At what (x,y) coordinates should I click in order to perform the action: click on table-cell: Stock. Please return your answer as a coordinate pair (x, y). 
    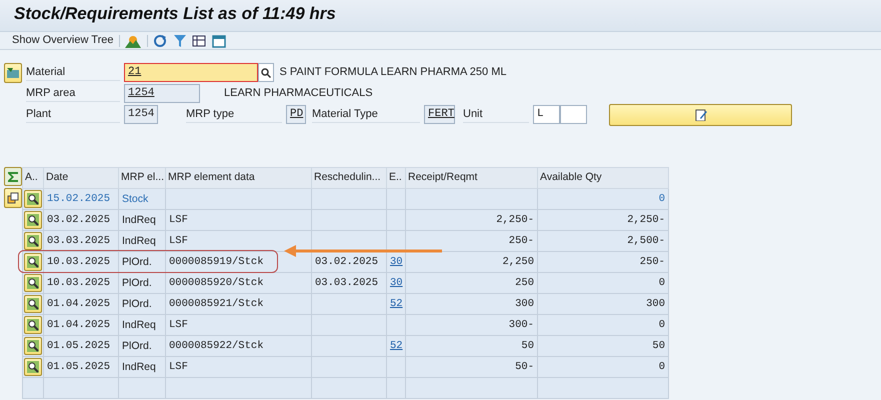
    Looking at the image, I should click on (142, 199).